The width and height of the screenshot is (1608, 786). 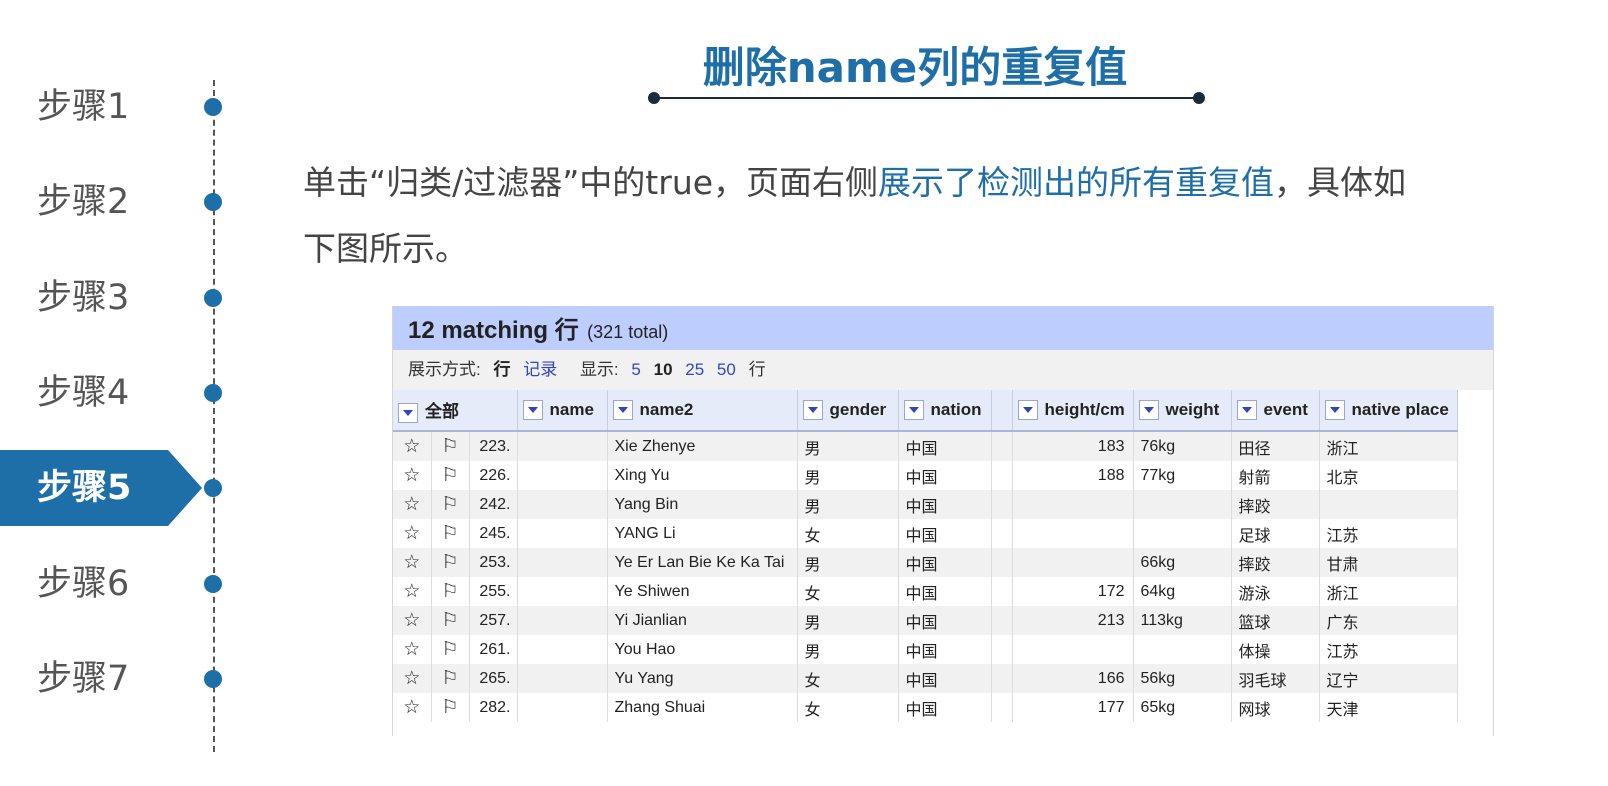 What do you see at coordinates (1388, 678) in the screenshot?
I see `cell-native-place: 辽宁` at bounding box center [1388, 678].